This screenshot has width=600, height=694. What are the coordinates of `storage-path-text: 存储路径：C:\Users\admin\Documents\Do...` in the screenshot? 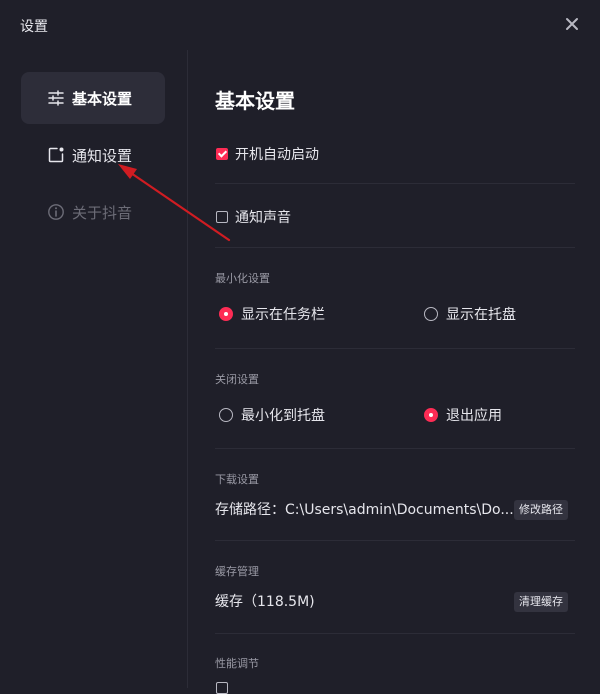 It's located at (364, 510).